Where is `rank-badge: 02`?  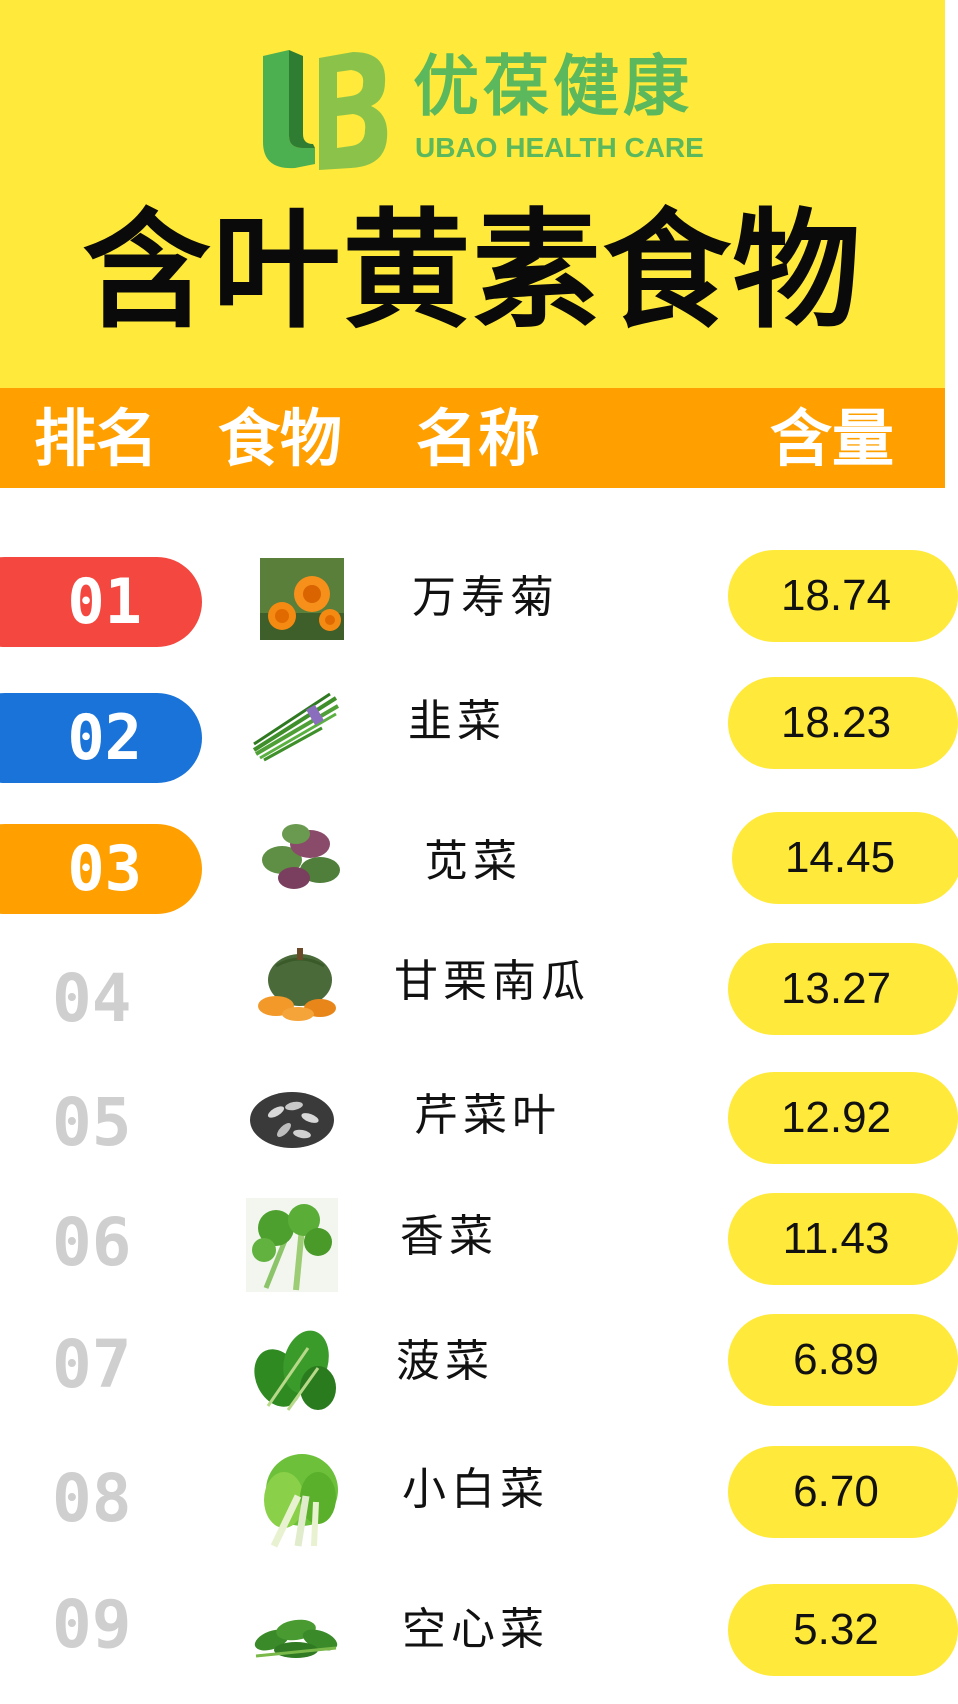
rank-badge: 02 is located at coordinates (101, 738).